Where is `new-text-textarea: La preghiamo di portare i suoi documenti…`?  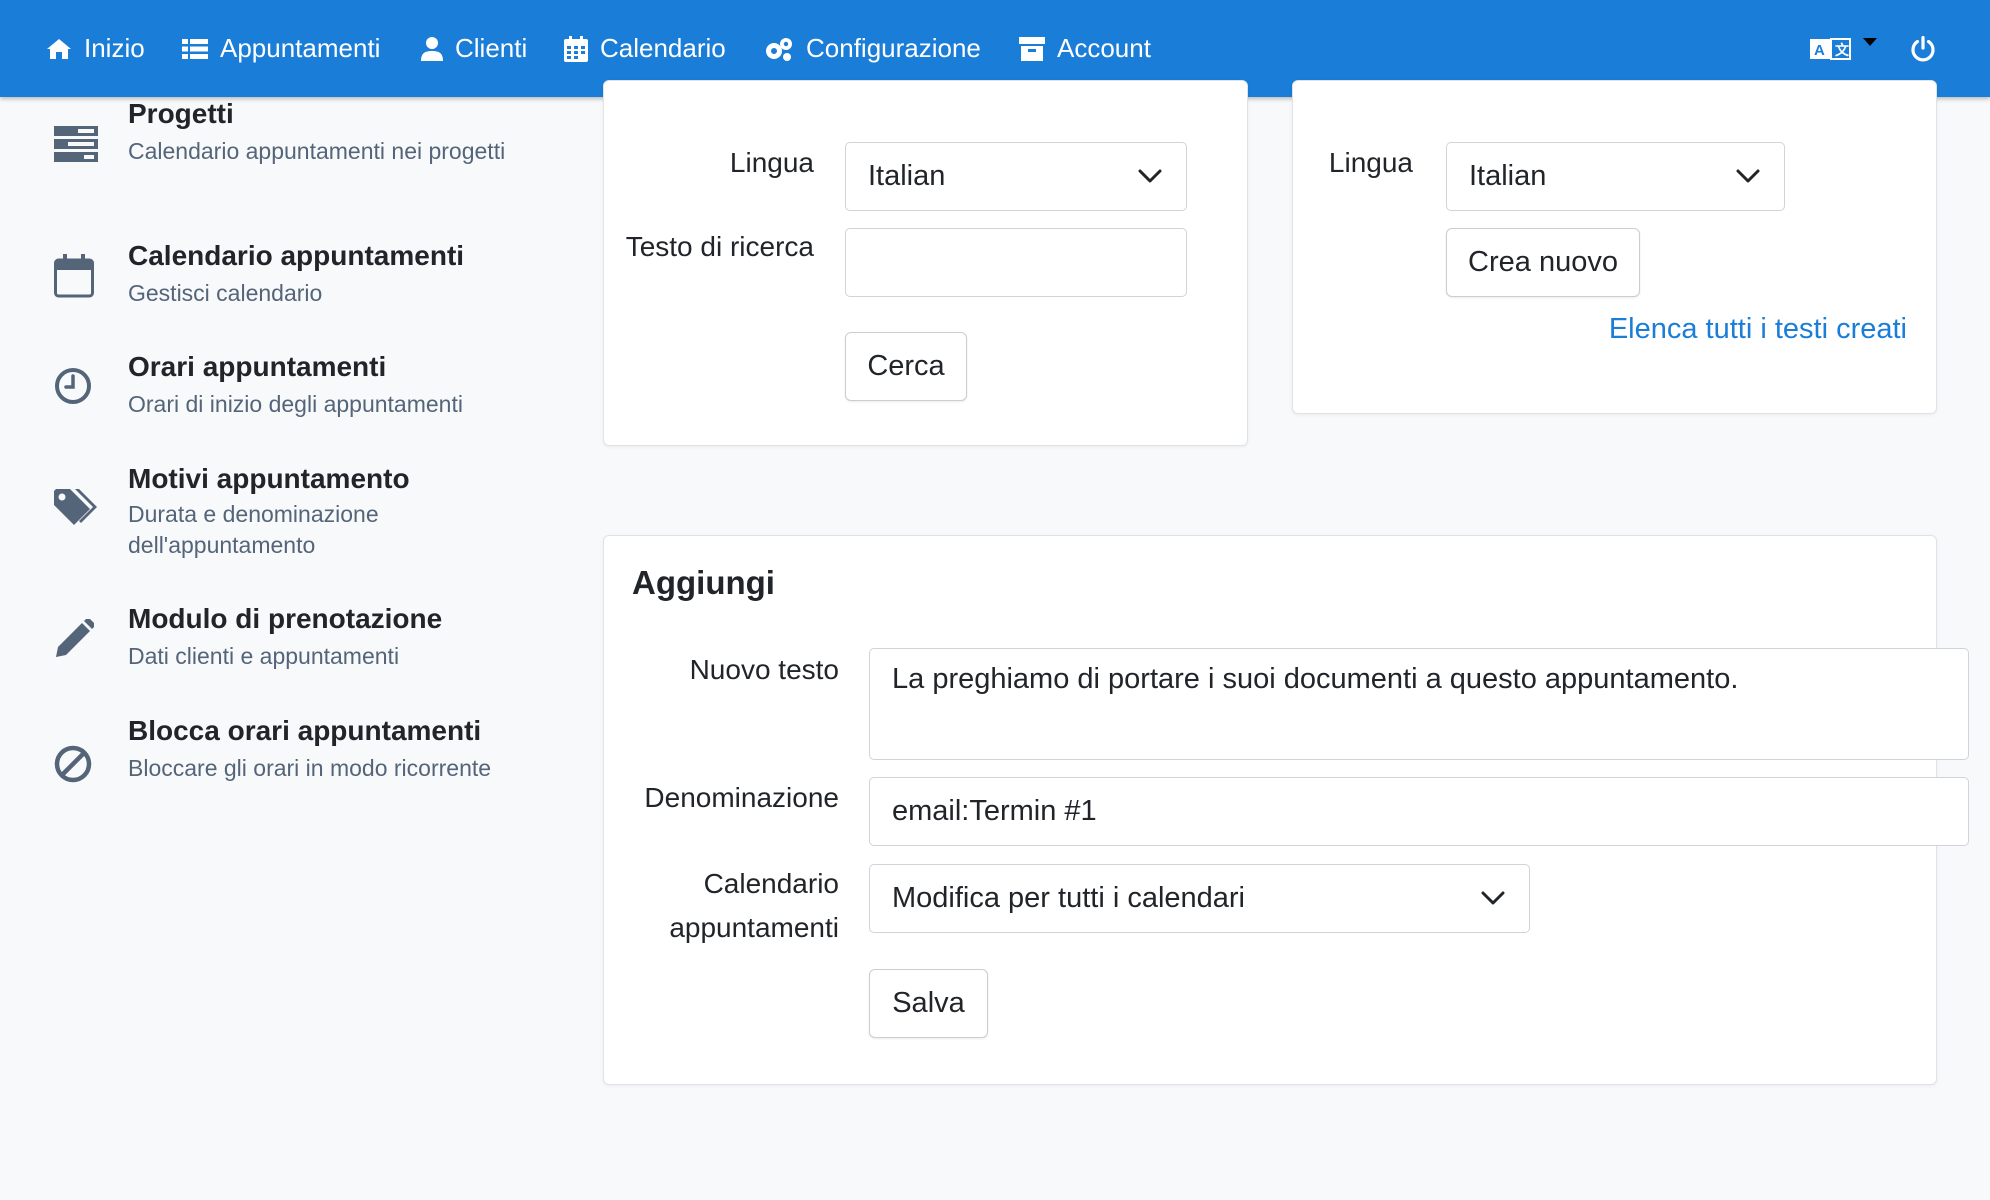
new-text-textarea: La preghiamo di portare i suoi documenti… is located at coordinates (1419, 704).